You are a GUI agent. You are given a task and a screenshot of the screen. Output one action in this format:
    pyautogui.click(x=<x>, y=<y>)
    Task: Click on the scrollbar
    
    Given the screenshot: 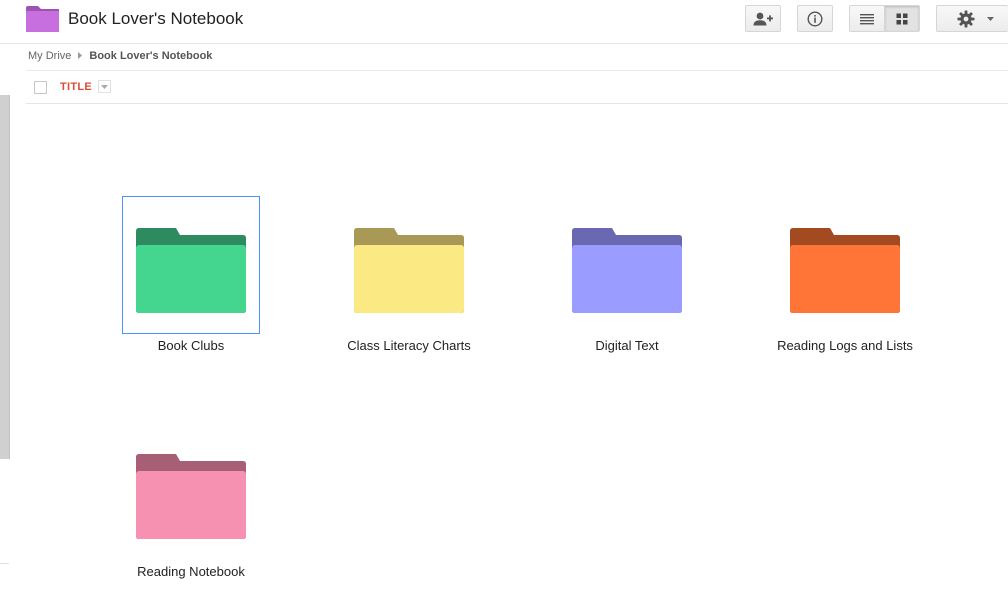 What is the action you would take?
    pyautogui.click(x=5, y=277)
    